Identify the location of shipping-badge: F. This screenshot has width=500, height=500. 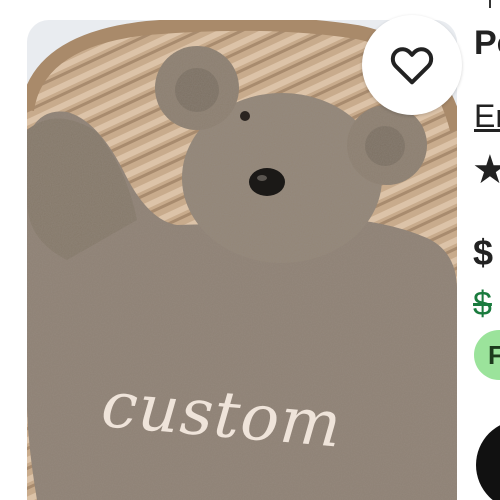
(487, 355).